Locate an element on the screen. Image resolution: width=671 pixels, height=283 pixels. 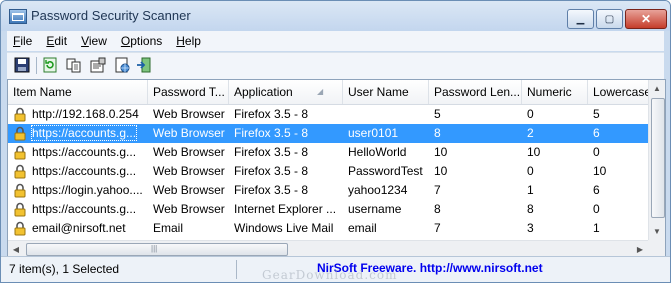
scroll-down-icon: ▼ is located at coordinates (657, 231).